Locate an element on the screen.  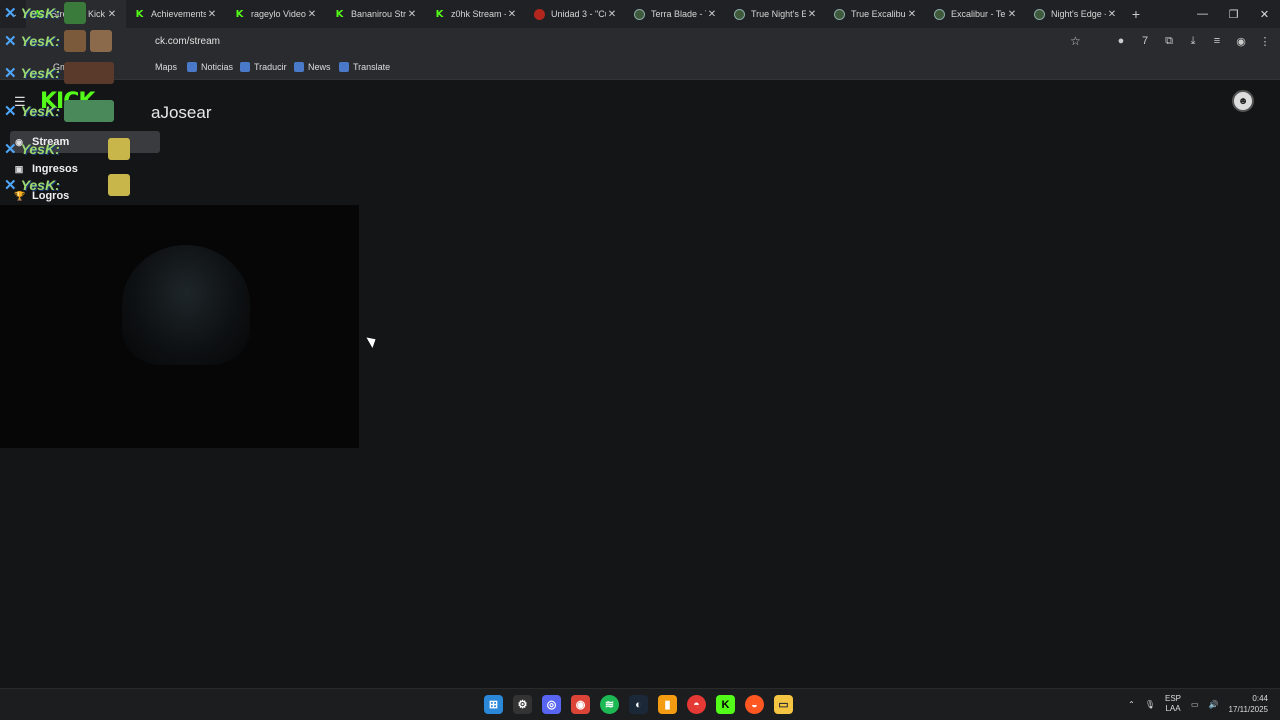
bookmark-traducir: Traducir is located at coordinates (263, 67).